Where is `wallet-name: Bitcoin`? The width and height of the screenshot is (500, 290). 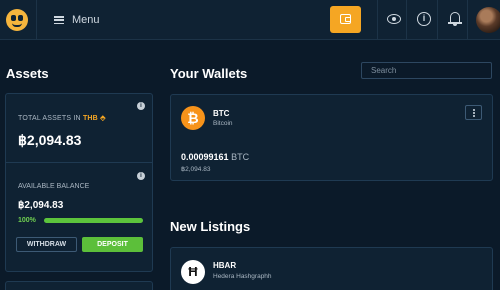
wallet-name: Bitcoin is located at coordinates (223, 123).